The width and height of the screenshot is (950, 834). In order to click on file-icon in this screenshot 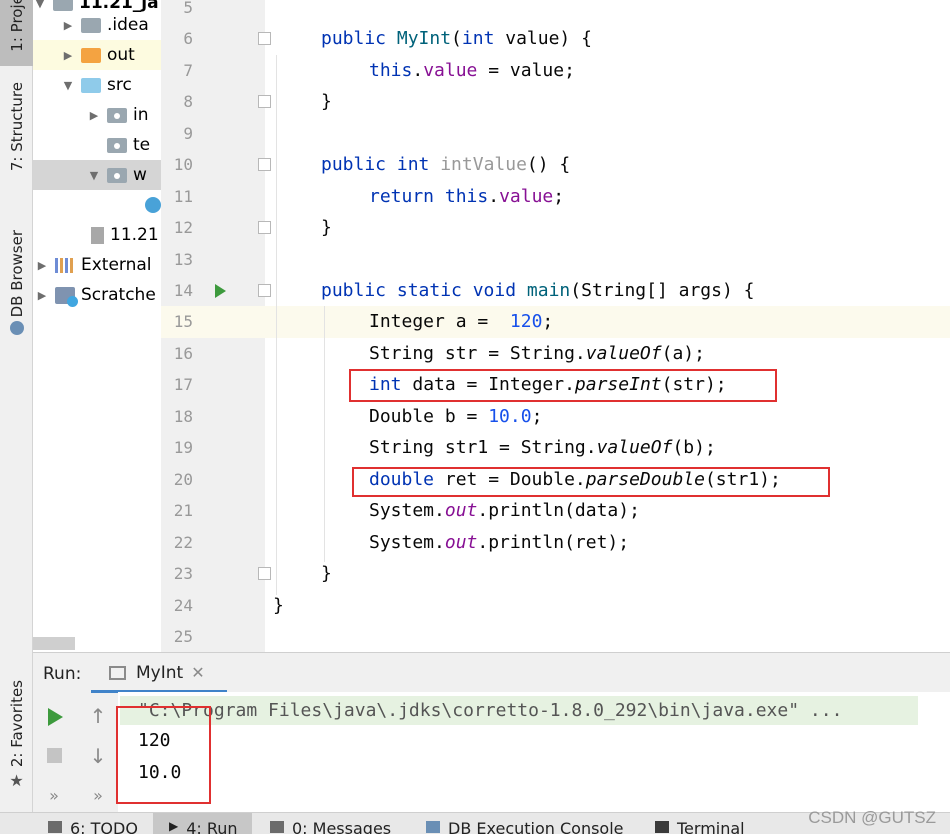, I will do `click(97, 235)`.